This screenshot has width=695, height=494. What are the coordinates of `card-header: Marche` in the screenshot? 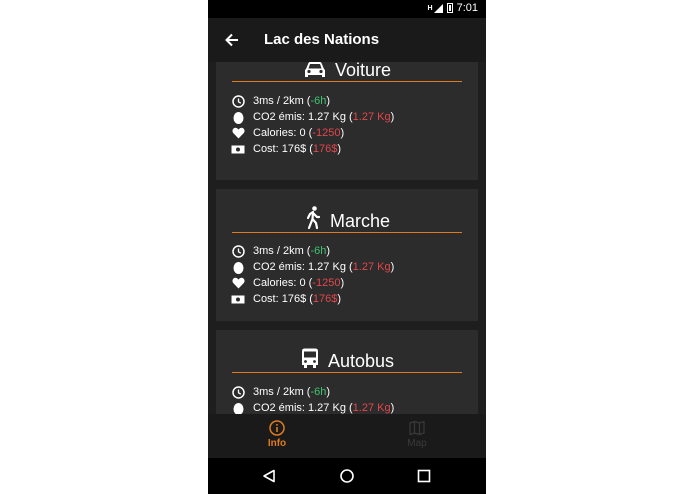 It's located at (347, 219).